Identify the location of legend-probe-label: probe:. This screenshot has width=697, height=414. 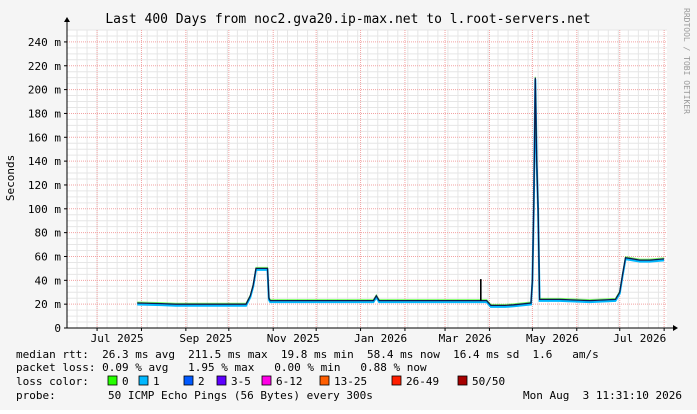
(36, 395).